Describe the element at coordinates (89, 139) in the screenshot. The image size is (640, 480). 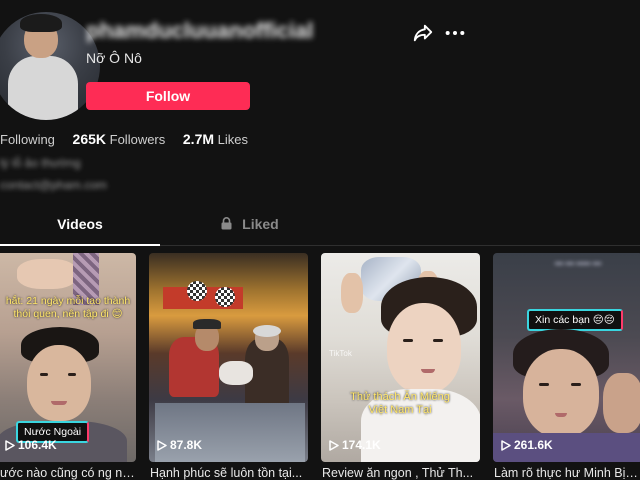
I see `followers-count: 265K` at that location.